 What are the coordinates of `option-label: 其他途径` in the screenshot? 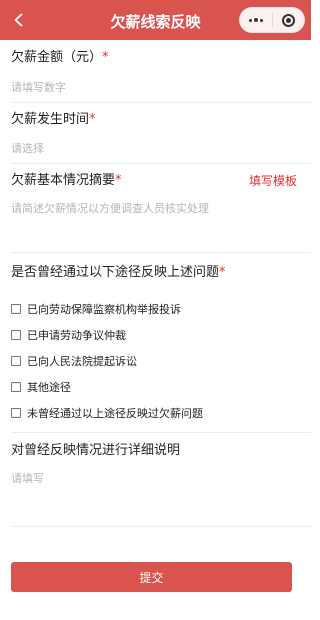 It's located at (49, 387).